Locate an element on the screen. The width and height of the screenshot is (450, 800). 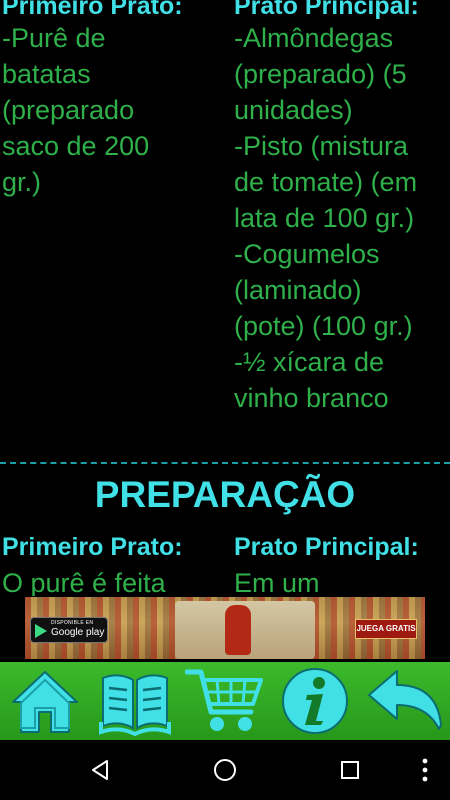
section-divider is located at coordinates (225, 463).